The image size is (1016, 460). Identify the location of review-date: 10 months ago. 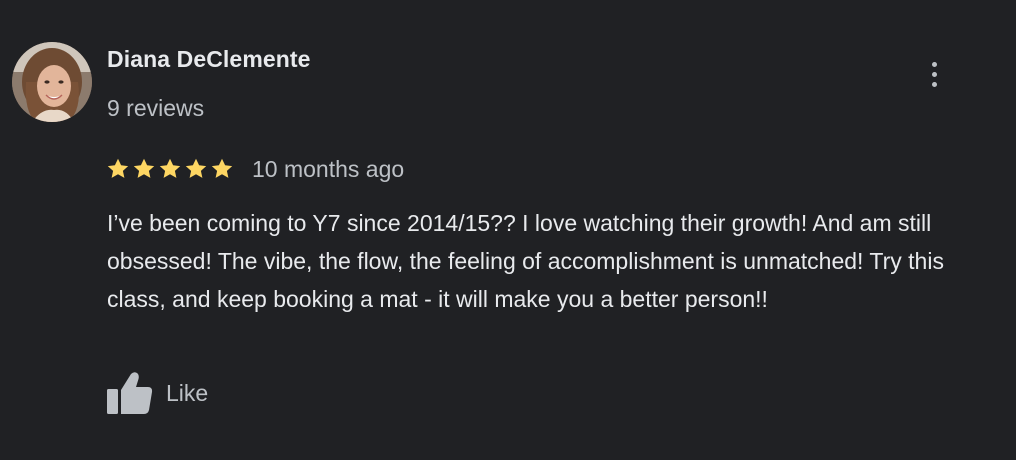
(328, 168).